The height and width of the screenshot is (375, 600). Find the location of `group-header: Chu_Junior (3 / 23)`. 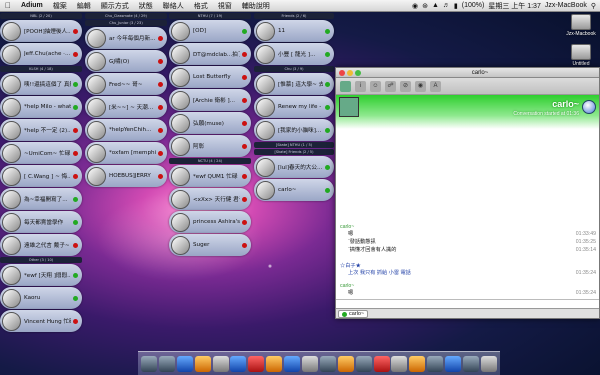

group-header: Chu_Junior (3 / 23) is located at coordinates (126, 23).